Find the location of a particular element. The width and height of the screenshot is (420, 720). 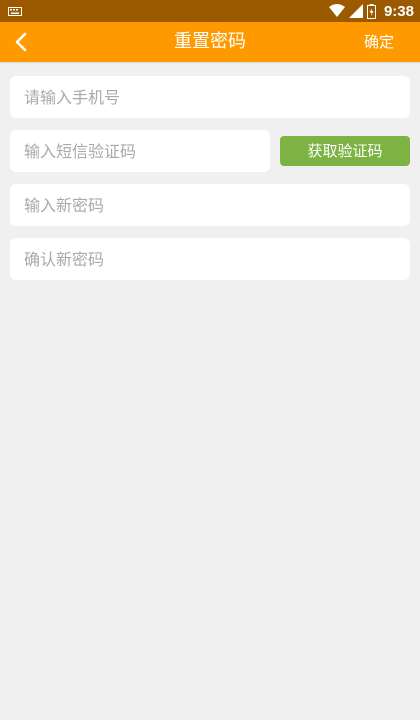

new-password-field is located at coordinates (210, 205).